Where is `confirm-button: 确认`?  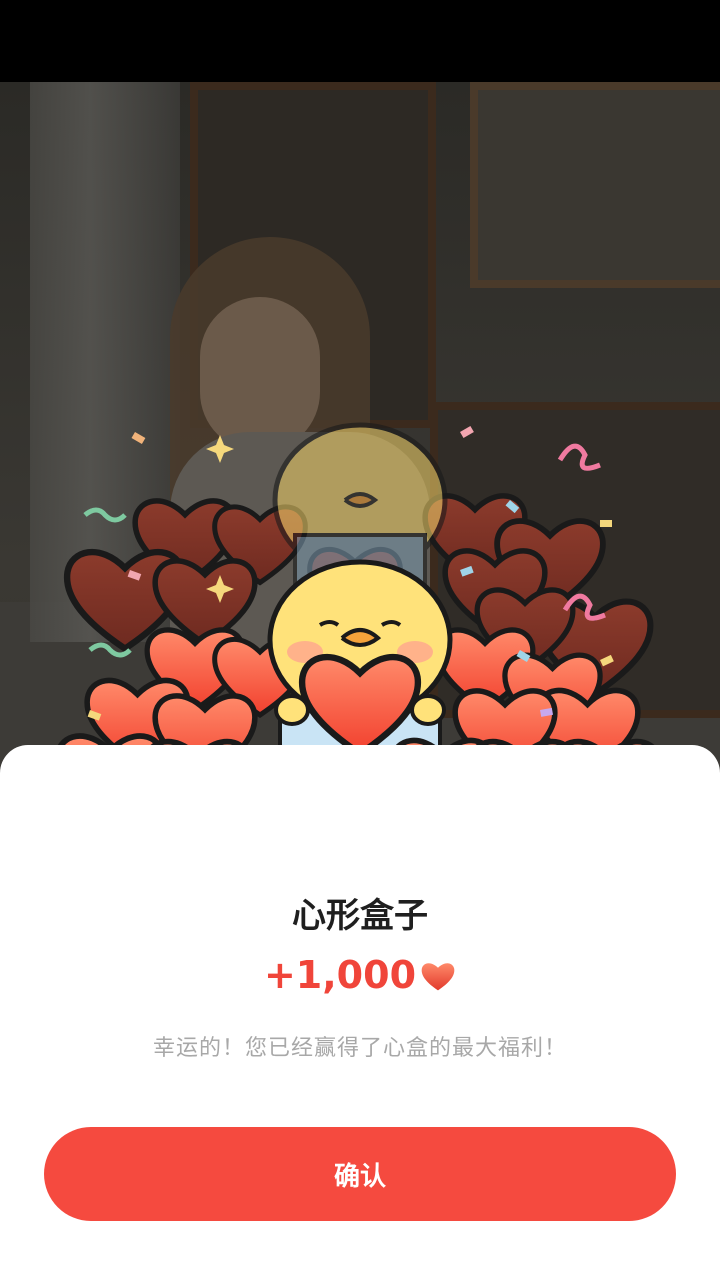 confirm-button: 确认 is located at coordinates (360, 1174).